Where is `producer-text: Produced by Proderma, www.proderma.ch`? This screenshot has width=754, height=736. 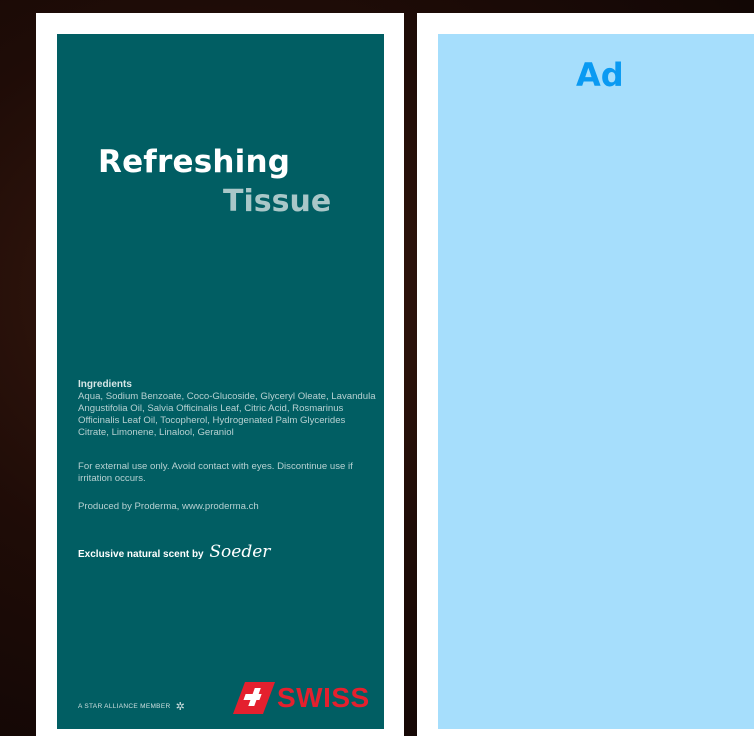
producer-text: Produced by Proderma, www.proderma.ch is located at coordinates (168, 506).